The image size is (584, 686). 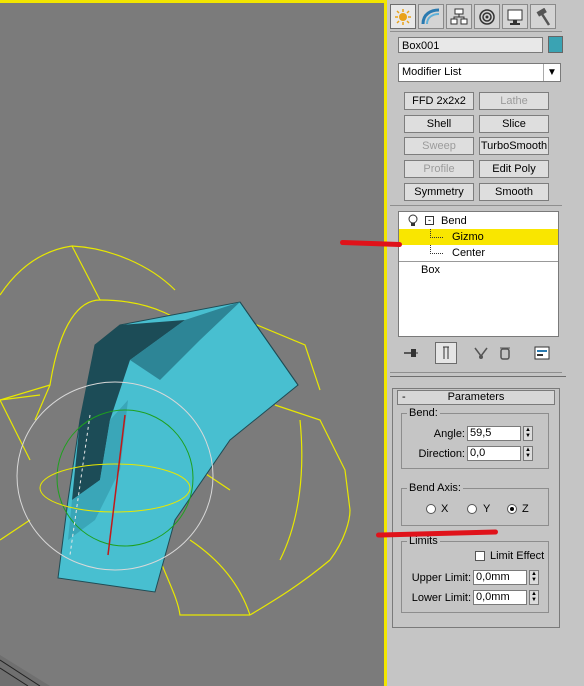 I want to click on modifier-list-label: Modifier List, so click(x=432, y=72).